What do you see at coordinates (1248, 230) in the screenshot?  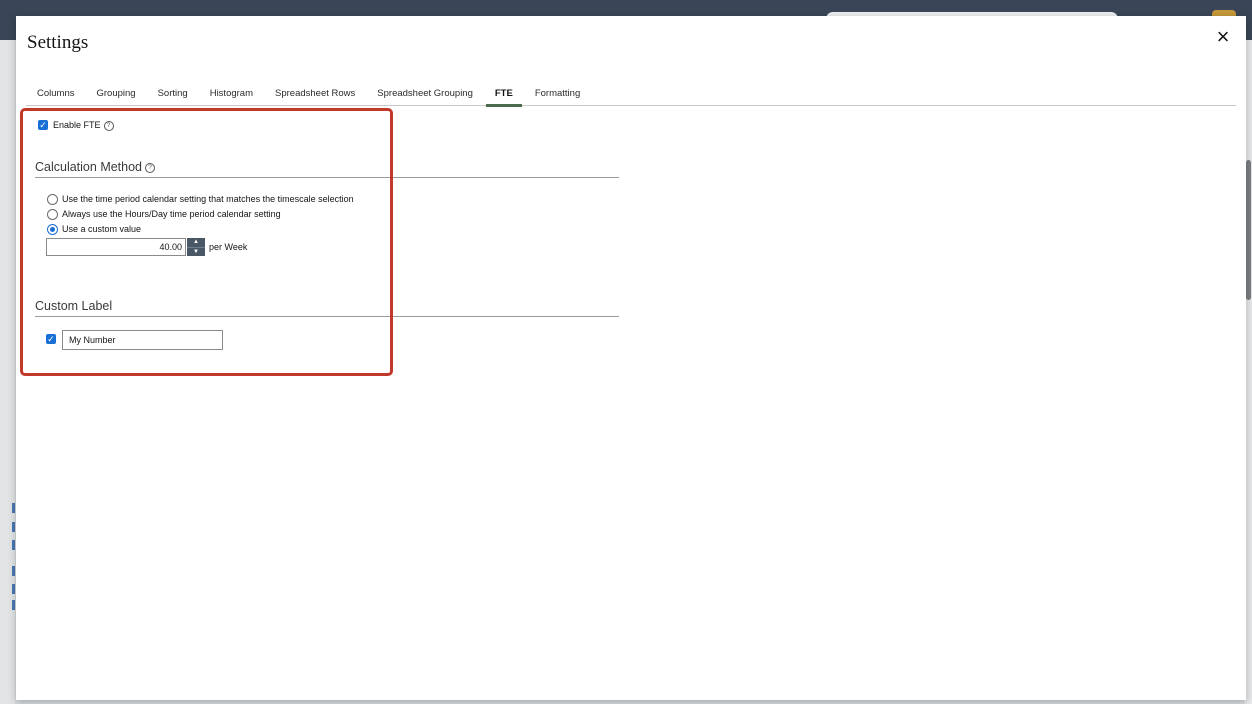 I see `background-scrollbar-thumb` at bounding box center [1248, 230].